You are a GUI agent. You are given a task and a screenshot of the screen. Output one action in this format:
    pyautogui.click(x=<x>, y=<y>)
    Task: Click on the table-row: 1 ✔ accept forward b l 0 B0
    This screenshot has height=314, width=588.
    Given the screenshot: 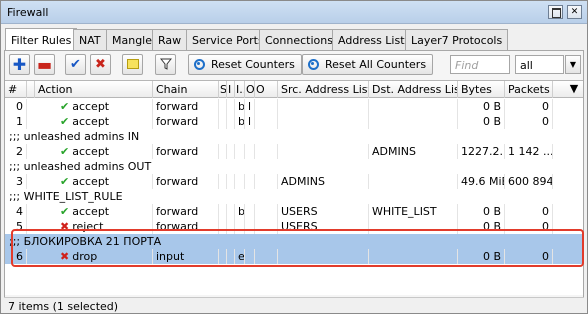 What is the action you would take?
    pyautogui.click(x=294, y=121)
    